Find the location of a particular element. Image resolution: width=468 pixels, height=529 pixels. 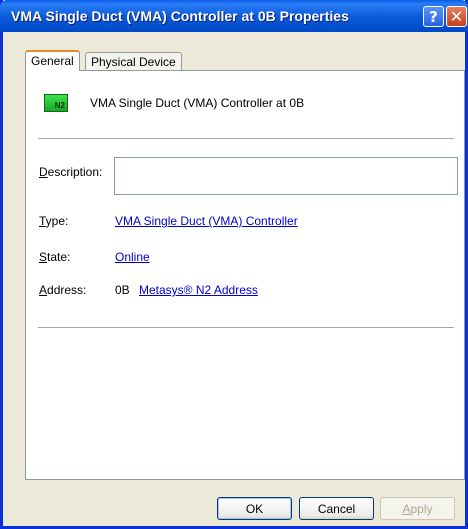

state-label-rest: tate: is located at coordinates (59, 257).